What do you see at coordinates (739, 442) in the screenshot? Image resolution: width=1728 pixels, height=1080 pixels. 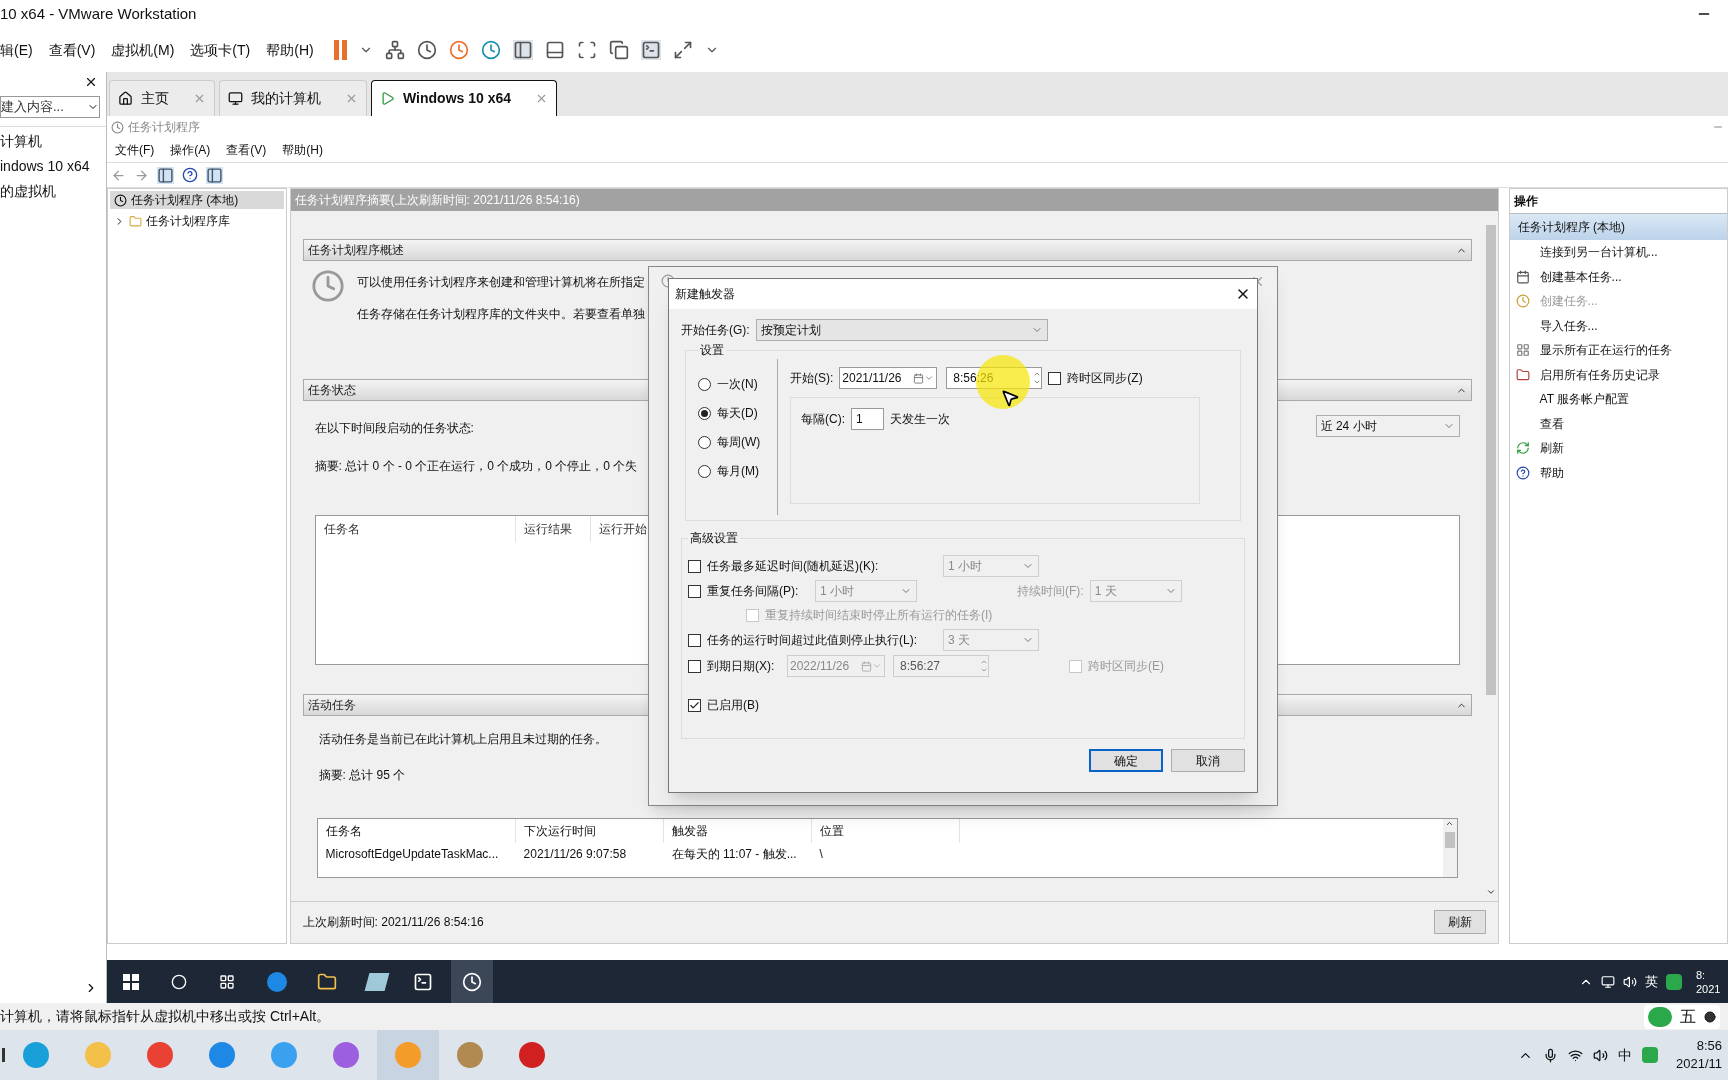 I see `radio-label: 每周(W)` at bounding box center [739, 442].